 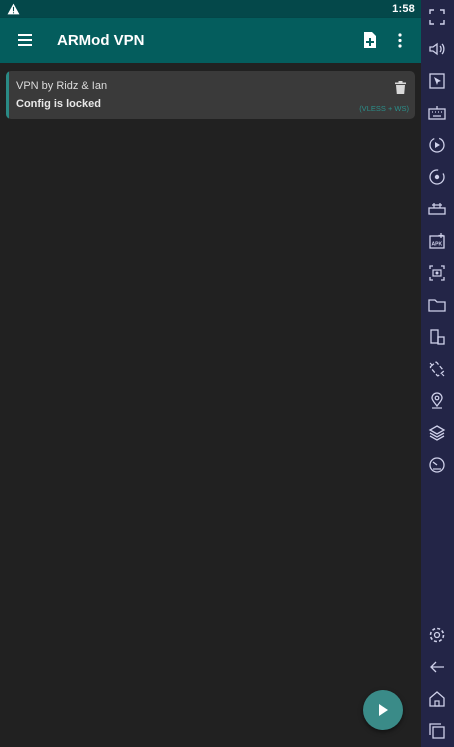 What do you see at coordinates (210, 40) in the screenshot?
I see `app-bar: ARMod VPN` at bounding box center [210, 40].